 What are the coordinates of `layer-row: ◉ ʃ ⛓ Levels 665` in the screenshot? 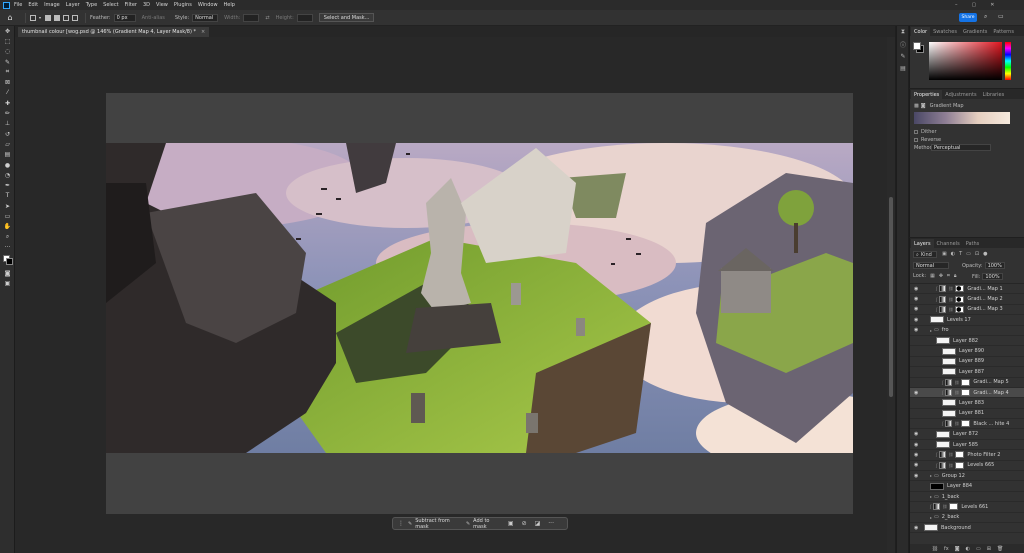 It's located at (967, 466).